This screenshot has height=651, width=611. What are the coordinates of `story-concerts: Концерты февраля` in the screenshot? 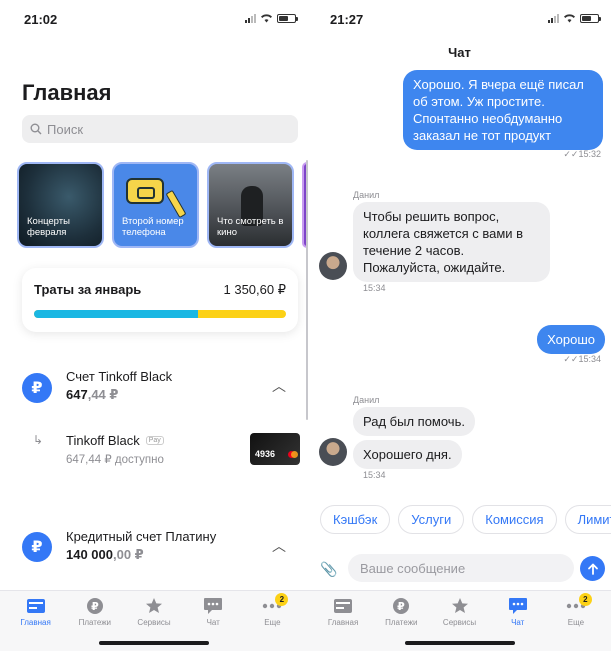 It's located at (60, 205).